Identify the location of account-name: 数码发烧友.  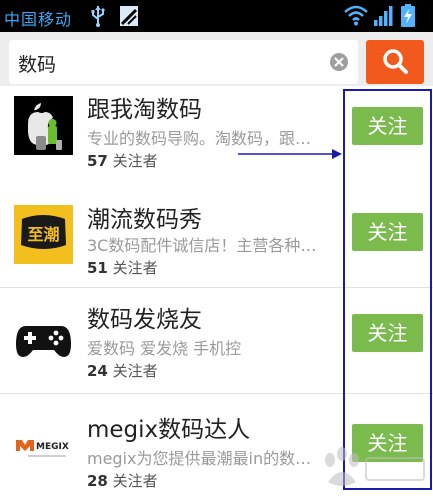
(144, 320).